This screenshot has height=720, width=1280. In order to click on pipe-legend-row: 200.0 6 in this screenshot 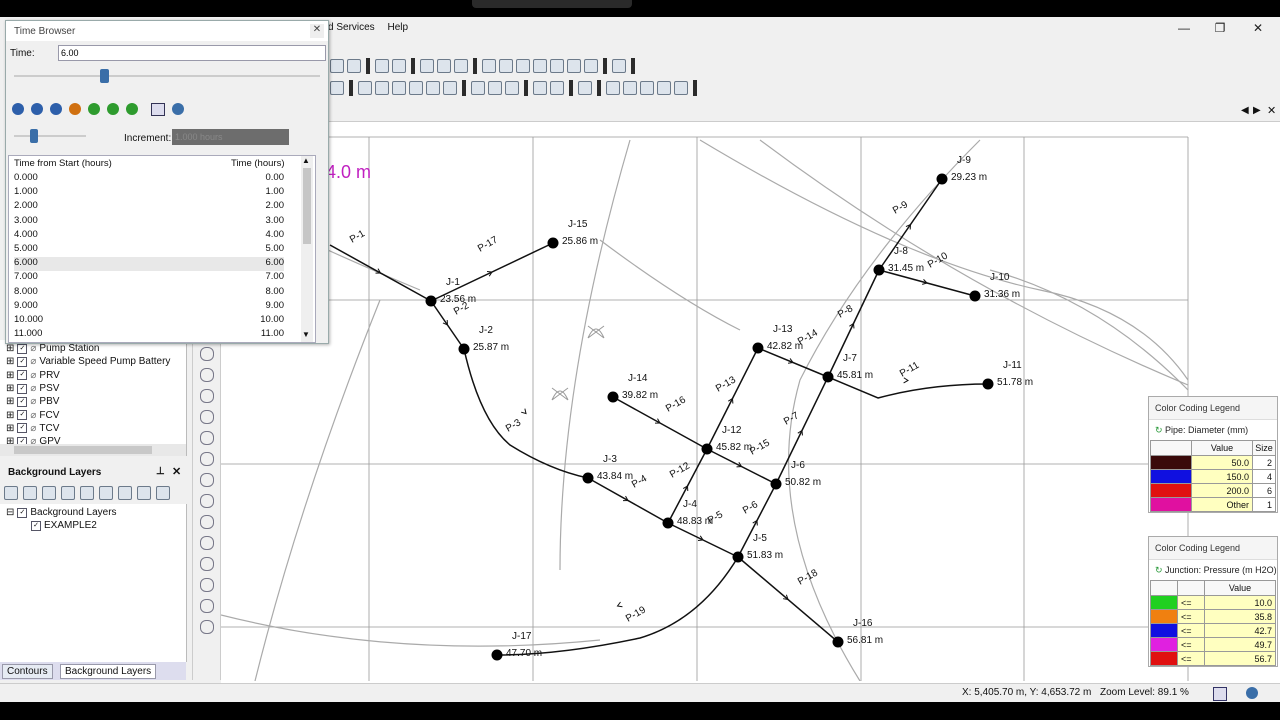, I will do `click(1213, 490)`.